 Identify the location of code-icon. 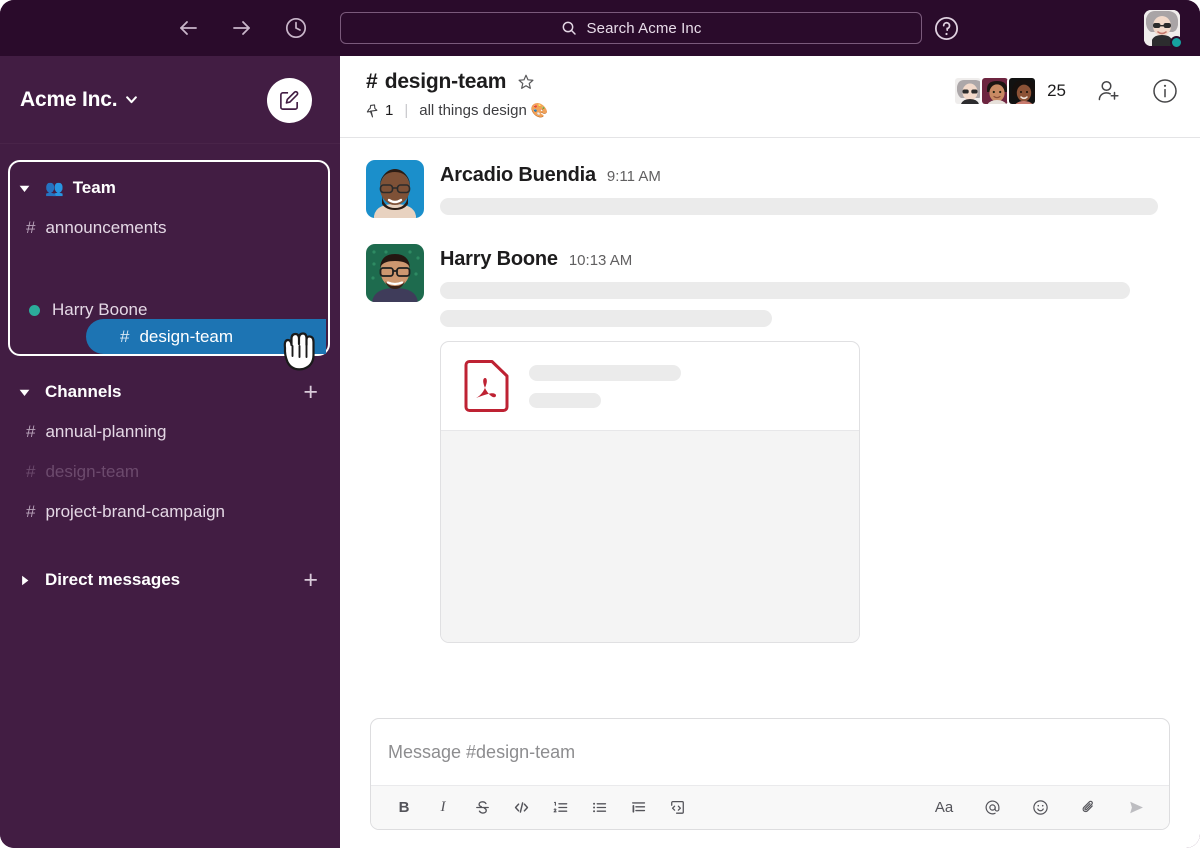
(521, 807).